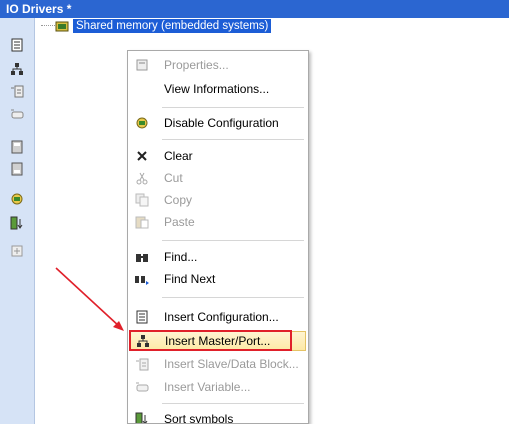  Describe the element at coordinates (89, 299) in the screenshot. I see `callout-arrow-icon` at that location.